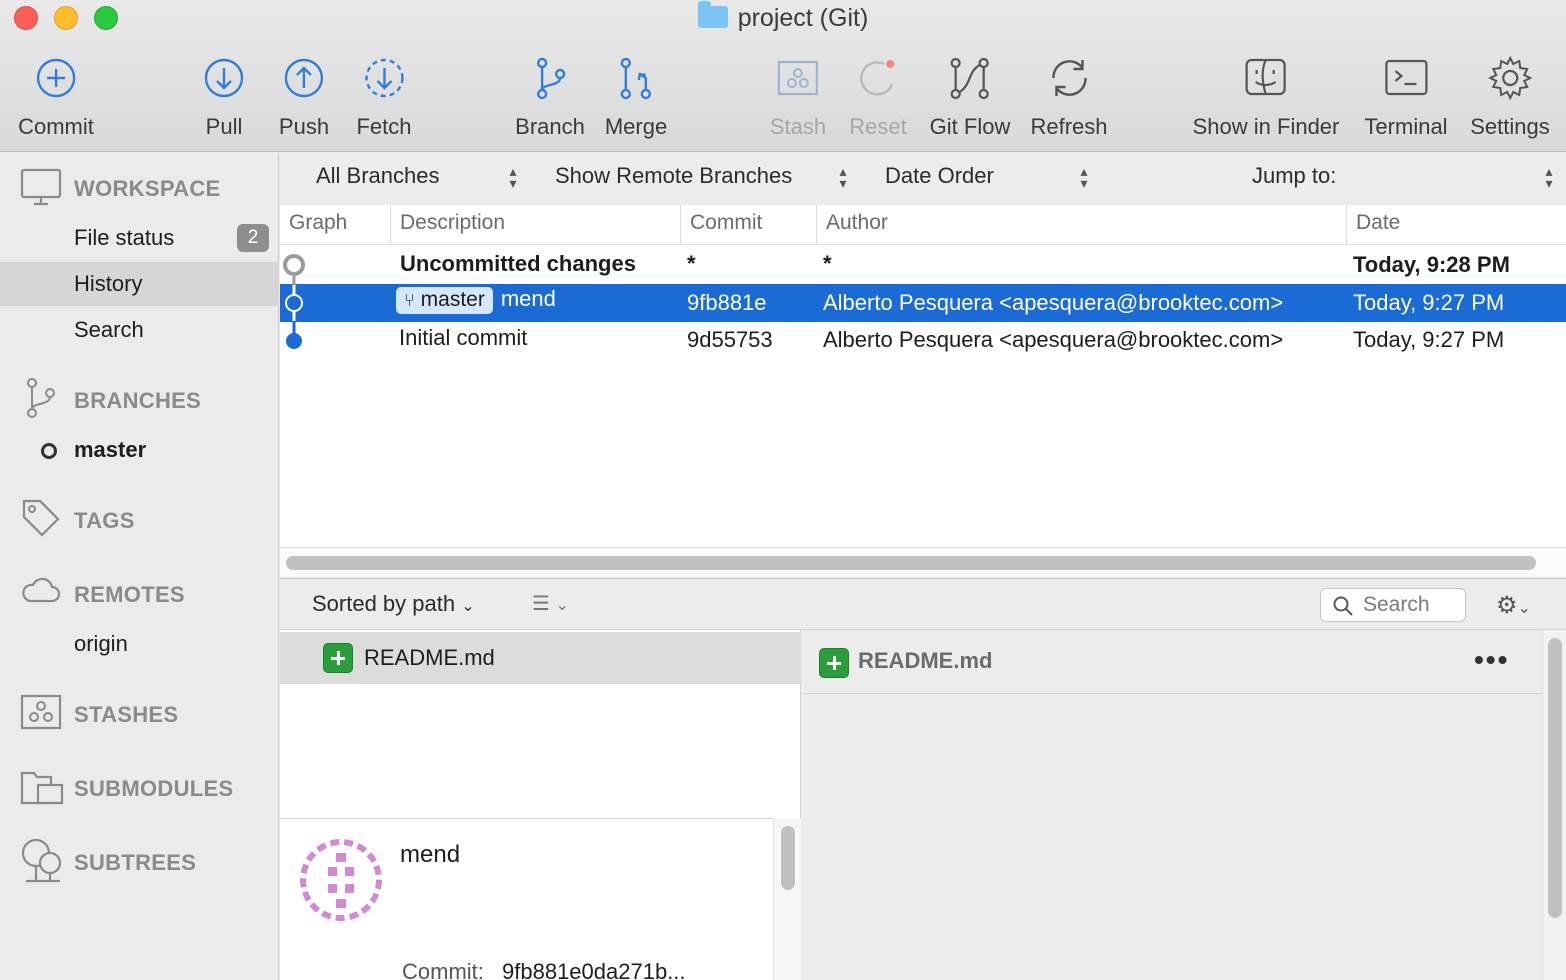  What do you see at coordinates (41, 187) in the screenshot?
I see `computer-icon` at bounding box center [41, 187].